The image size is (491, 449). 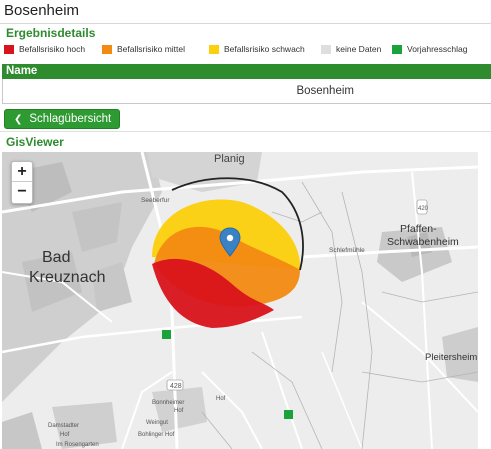 What do you see at coordinates (423, 242) in the screenshot?
I see `map-label-schwabenheim: Schwabenheim` at bounding box center [423, 242].